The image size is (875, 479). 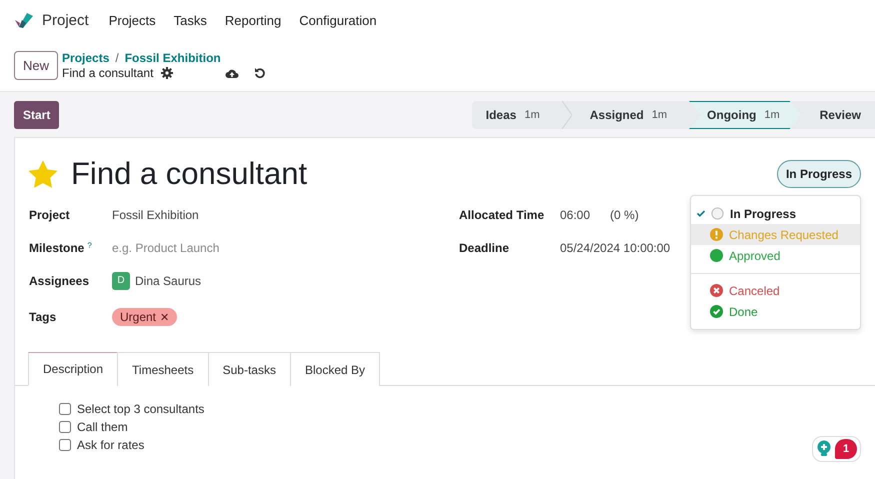 I want to click on status-dot-icon, so click(x=716, y=255).